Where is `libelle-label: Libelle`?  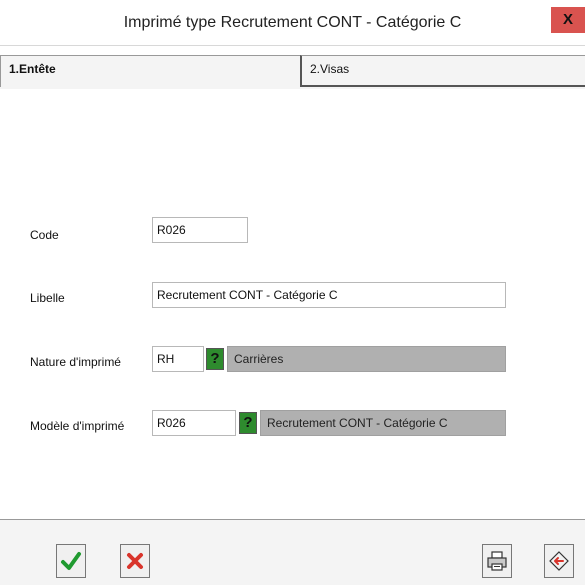 libelle-label: Libelle is located at coordinates (47, 298).